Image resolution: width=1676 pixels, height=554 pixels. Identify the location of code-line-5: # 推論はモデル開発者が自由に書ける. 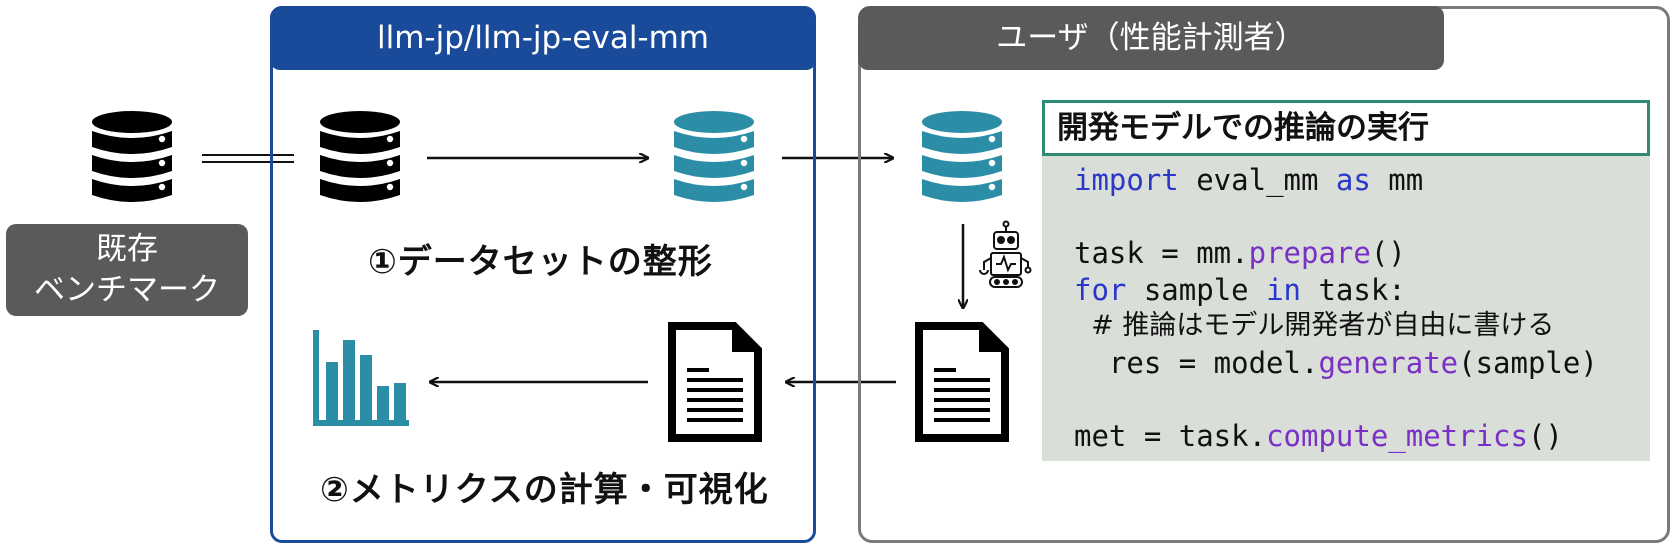
(1314, 325).